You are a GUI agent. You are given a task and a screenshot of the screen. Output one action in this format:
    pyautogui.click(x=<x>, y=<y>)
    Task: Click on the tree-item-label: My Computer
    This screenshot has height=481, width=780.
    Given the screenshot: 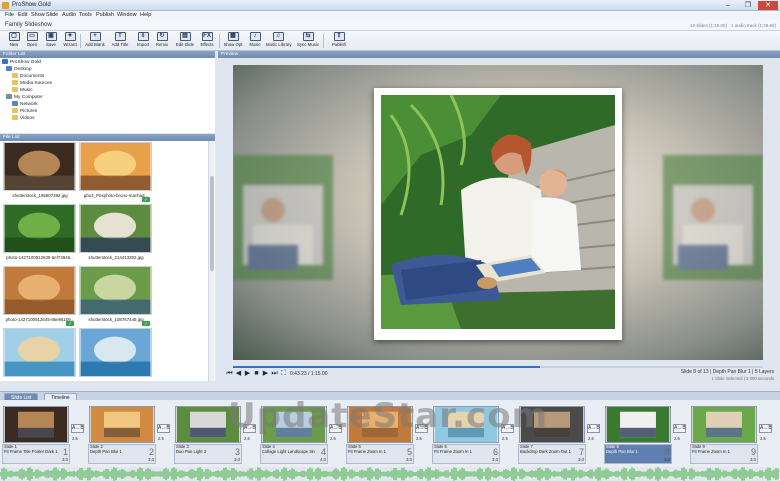 What is the action you would take?
    pyautogui.click(x=28, y=97)
    